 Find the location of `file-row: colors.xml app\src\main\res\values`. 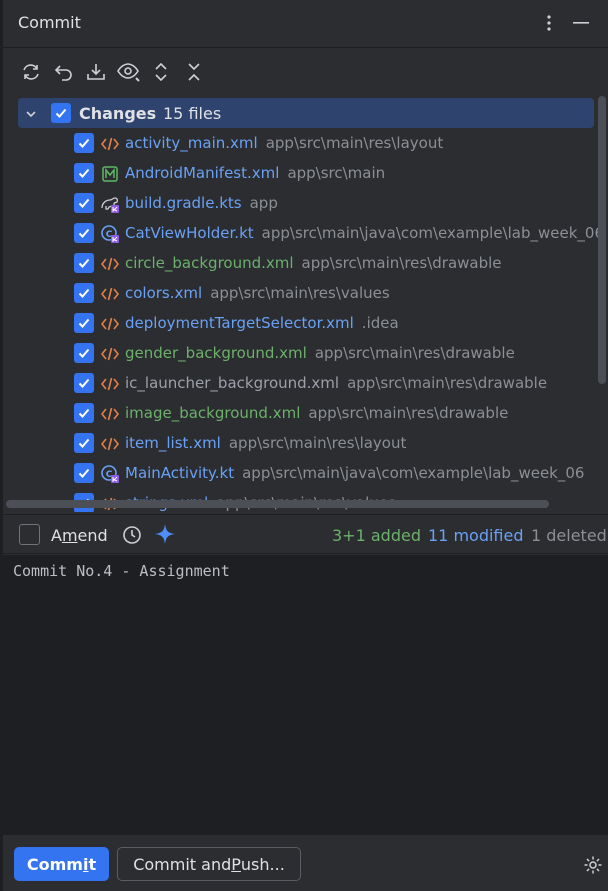

file-row: colors.xml app\src\main\res\values is located at coordinates (305, 293).